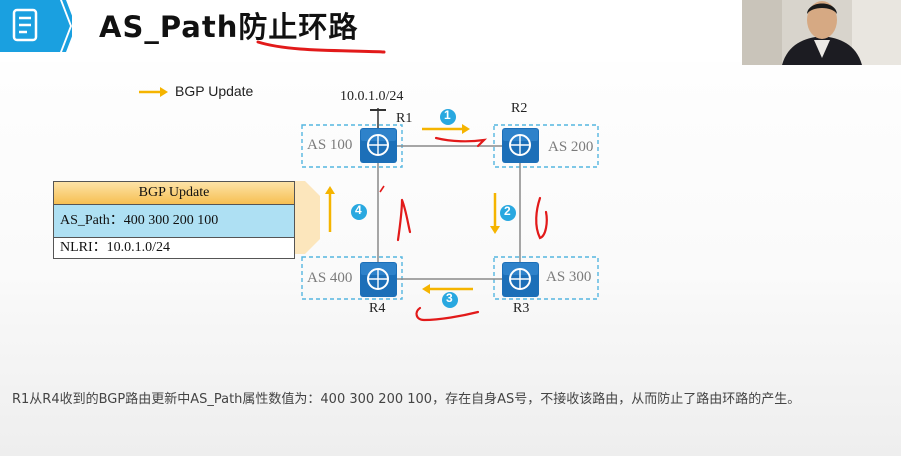 The height and width of the screenshot is (456, 901). What do you see at coordinates (164, 92) in the screenshot?
I see `legend-arrowhead` at bounding box center [164, 92].